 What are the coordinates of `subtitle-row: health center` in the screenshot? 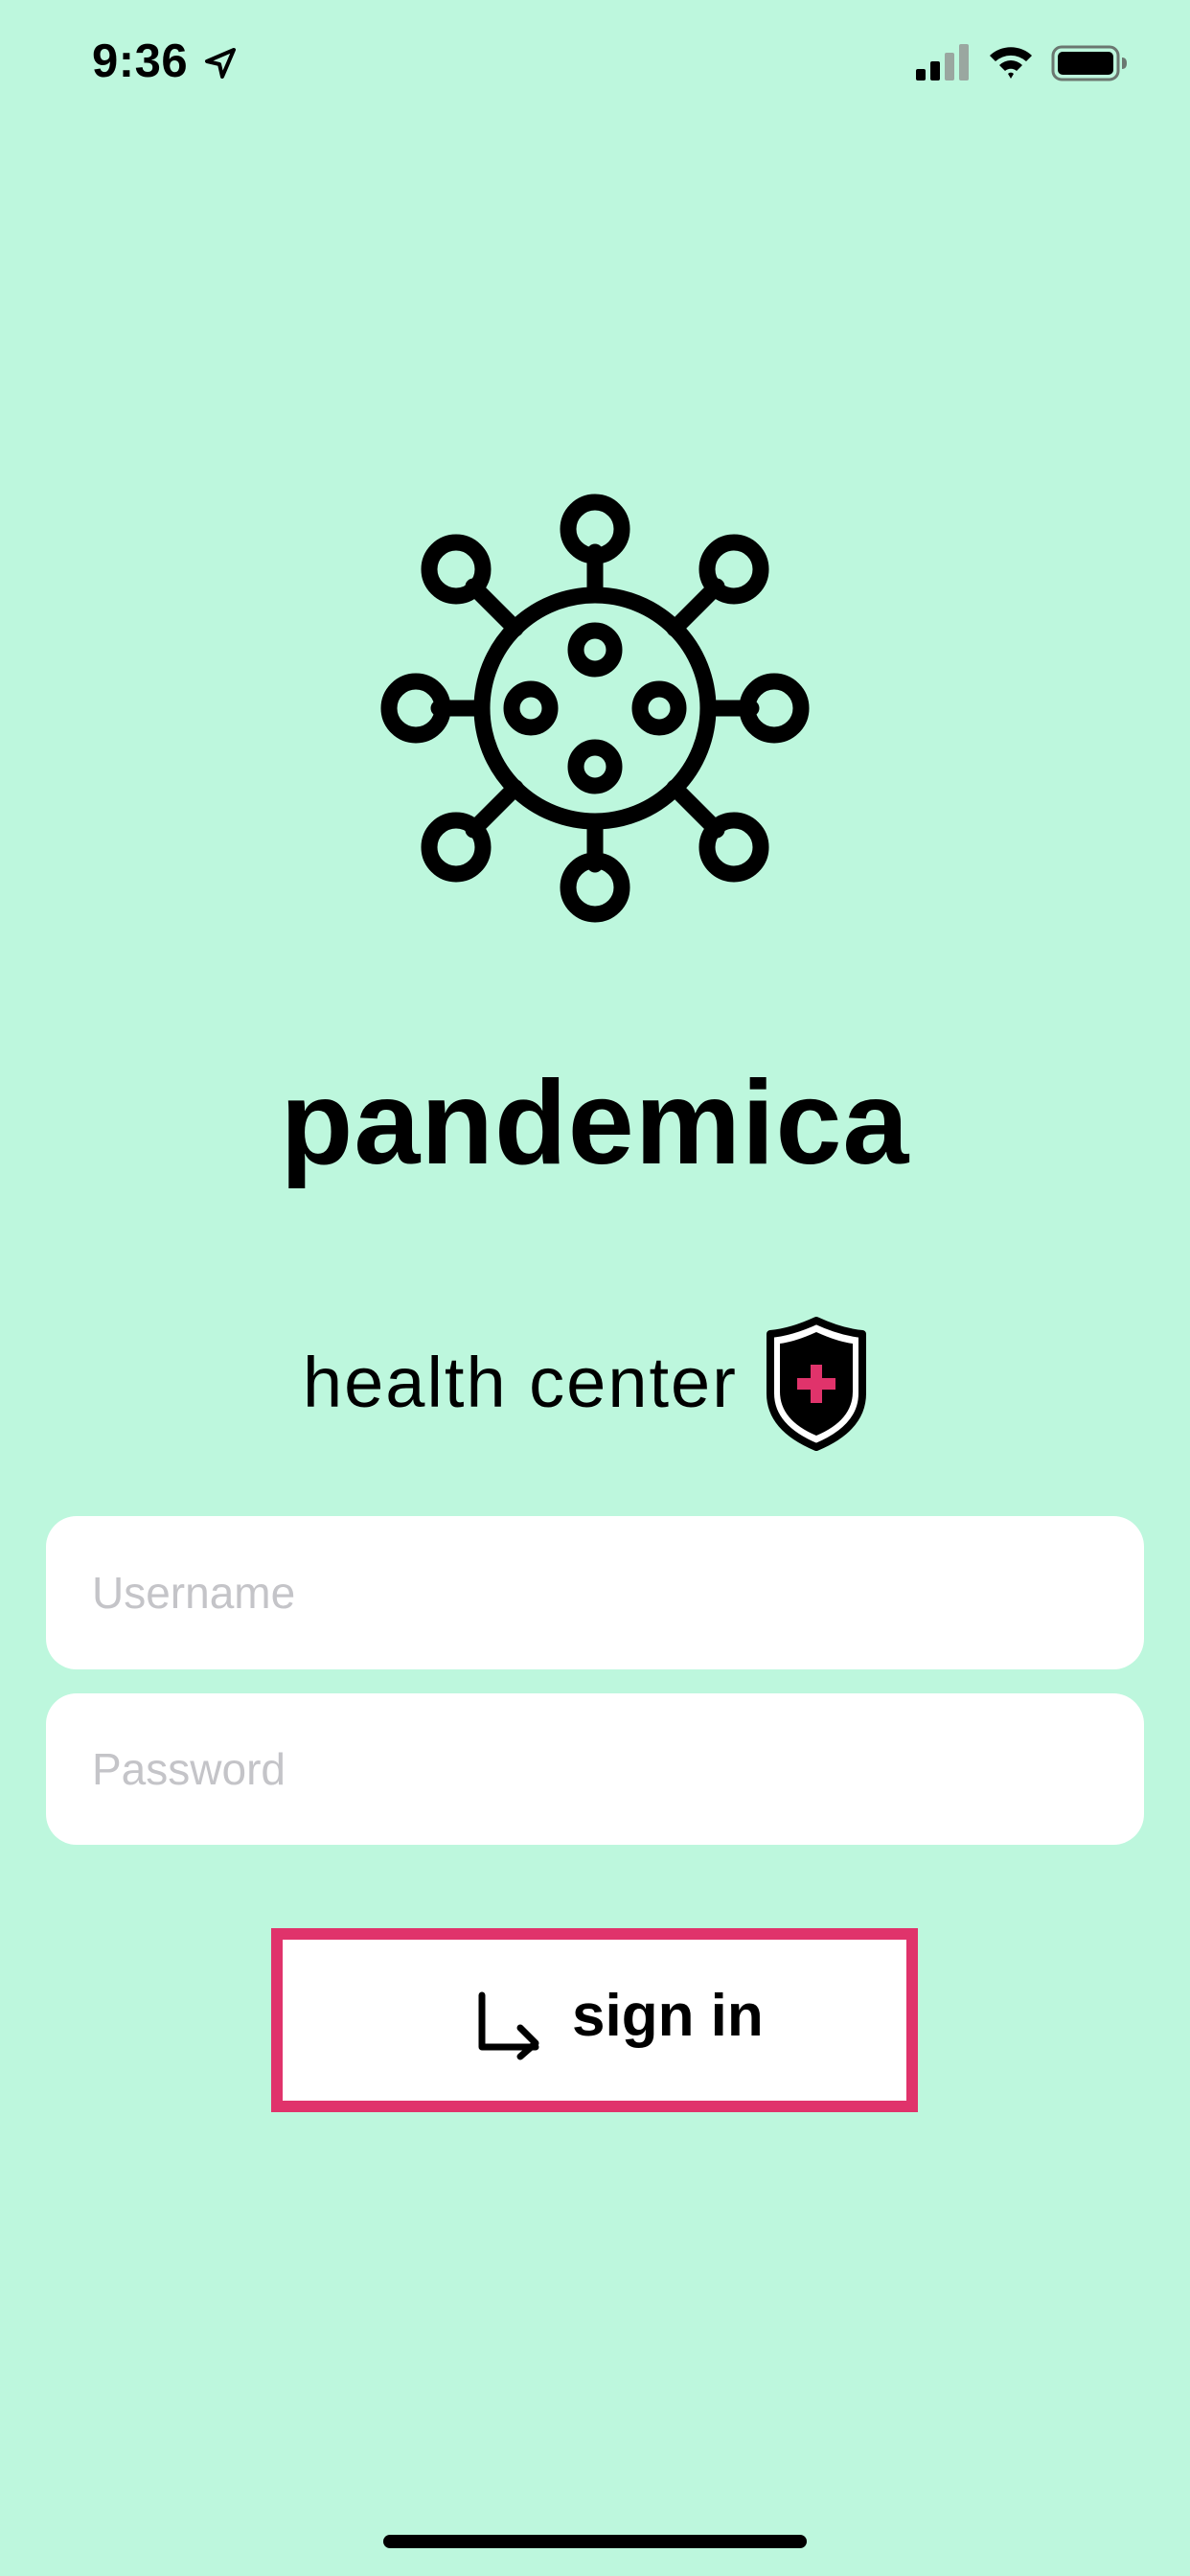 It's located at (595, 1383).